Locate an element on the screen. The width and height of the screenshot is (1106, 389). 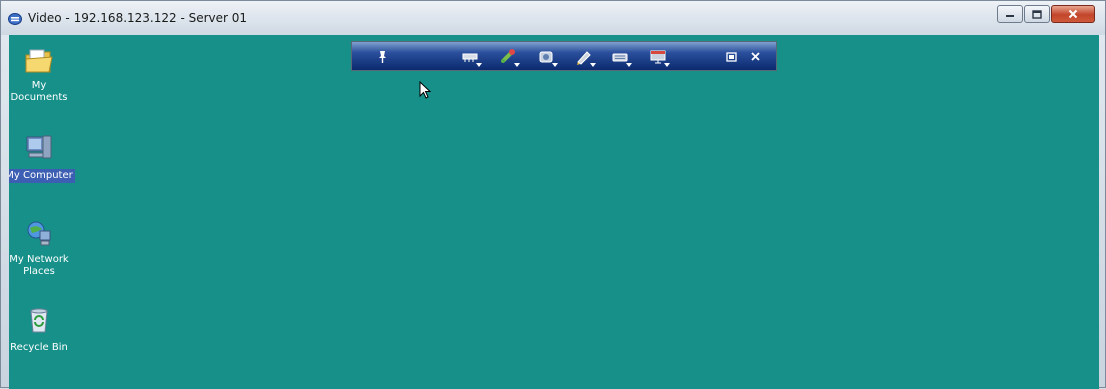
mouse-cursor-icon is located at coordinates (425, 90).